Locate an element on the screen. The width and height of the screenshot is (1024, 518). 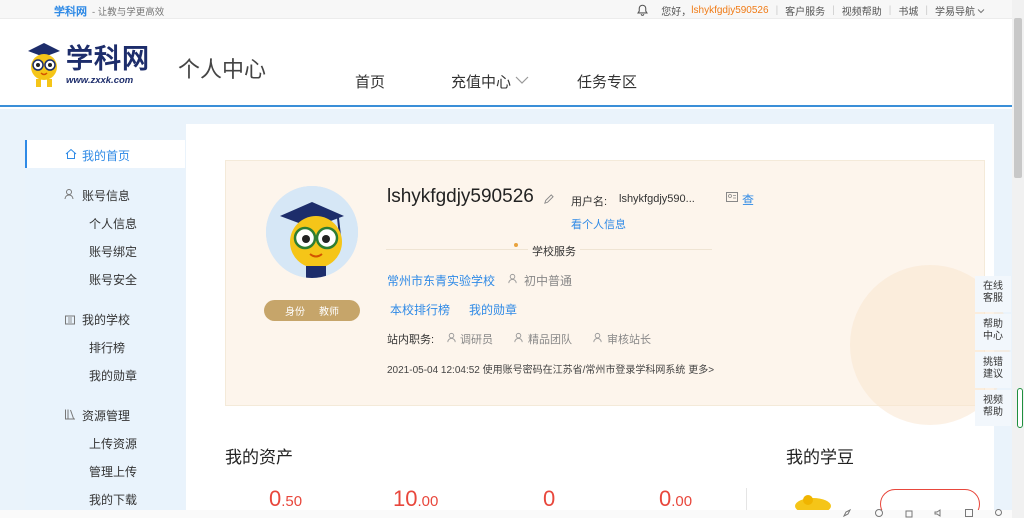
beans-title: 我的学豆 is located at coordinates (820, 457).